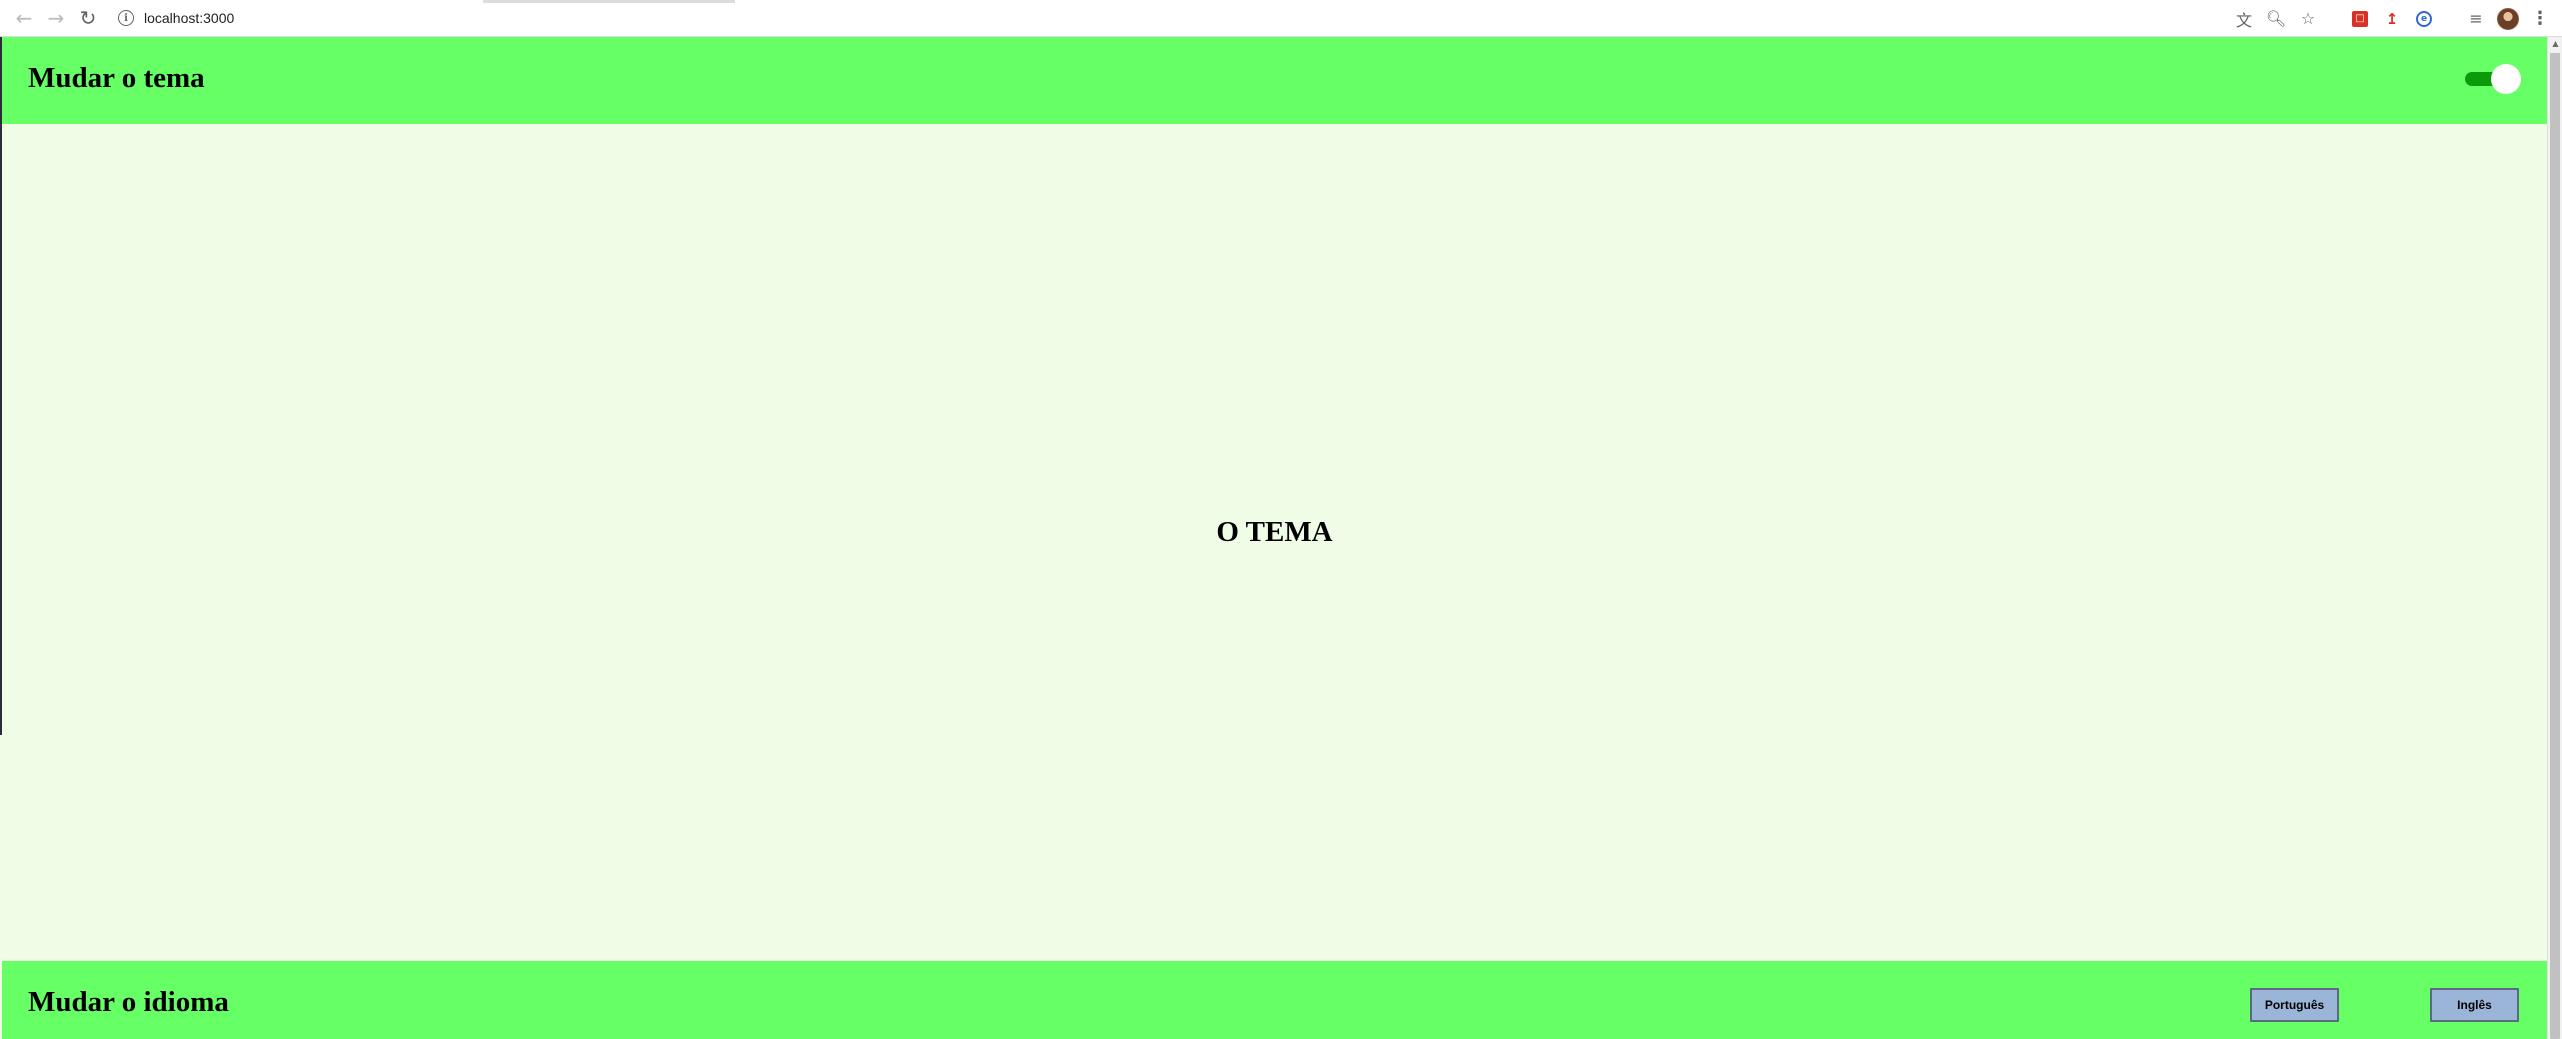 The height and width of the screenshot is (1039, 2562). I want to click on browser-toolbar: ← → ↻ i 文 🔍︎ ☆ □ ↥ e ≡ ⋮, so click(1281, 18).